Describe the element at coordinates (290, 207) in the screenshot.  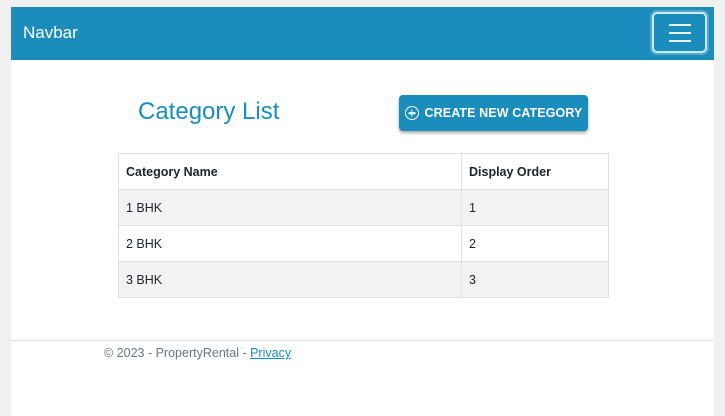
I see `cell-category-name: 1 BHK` at that location.